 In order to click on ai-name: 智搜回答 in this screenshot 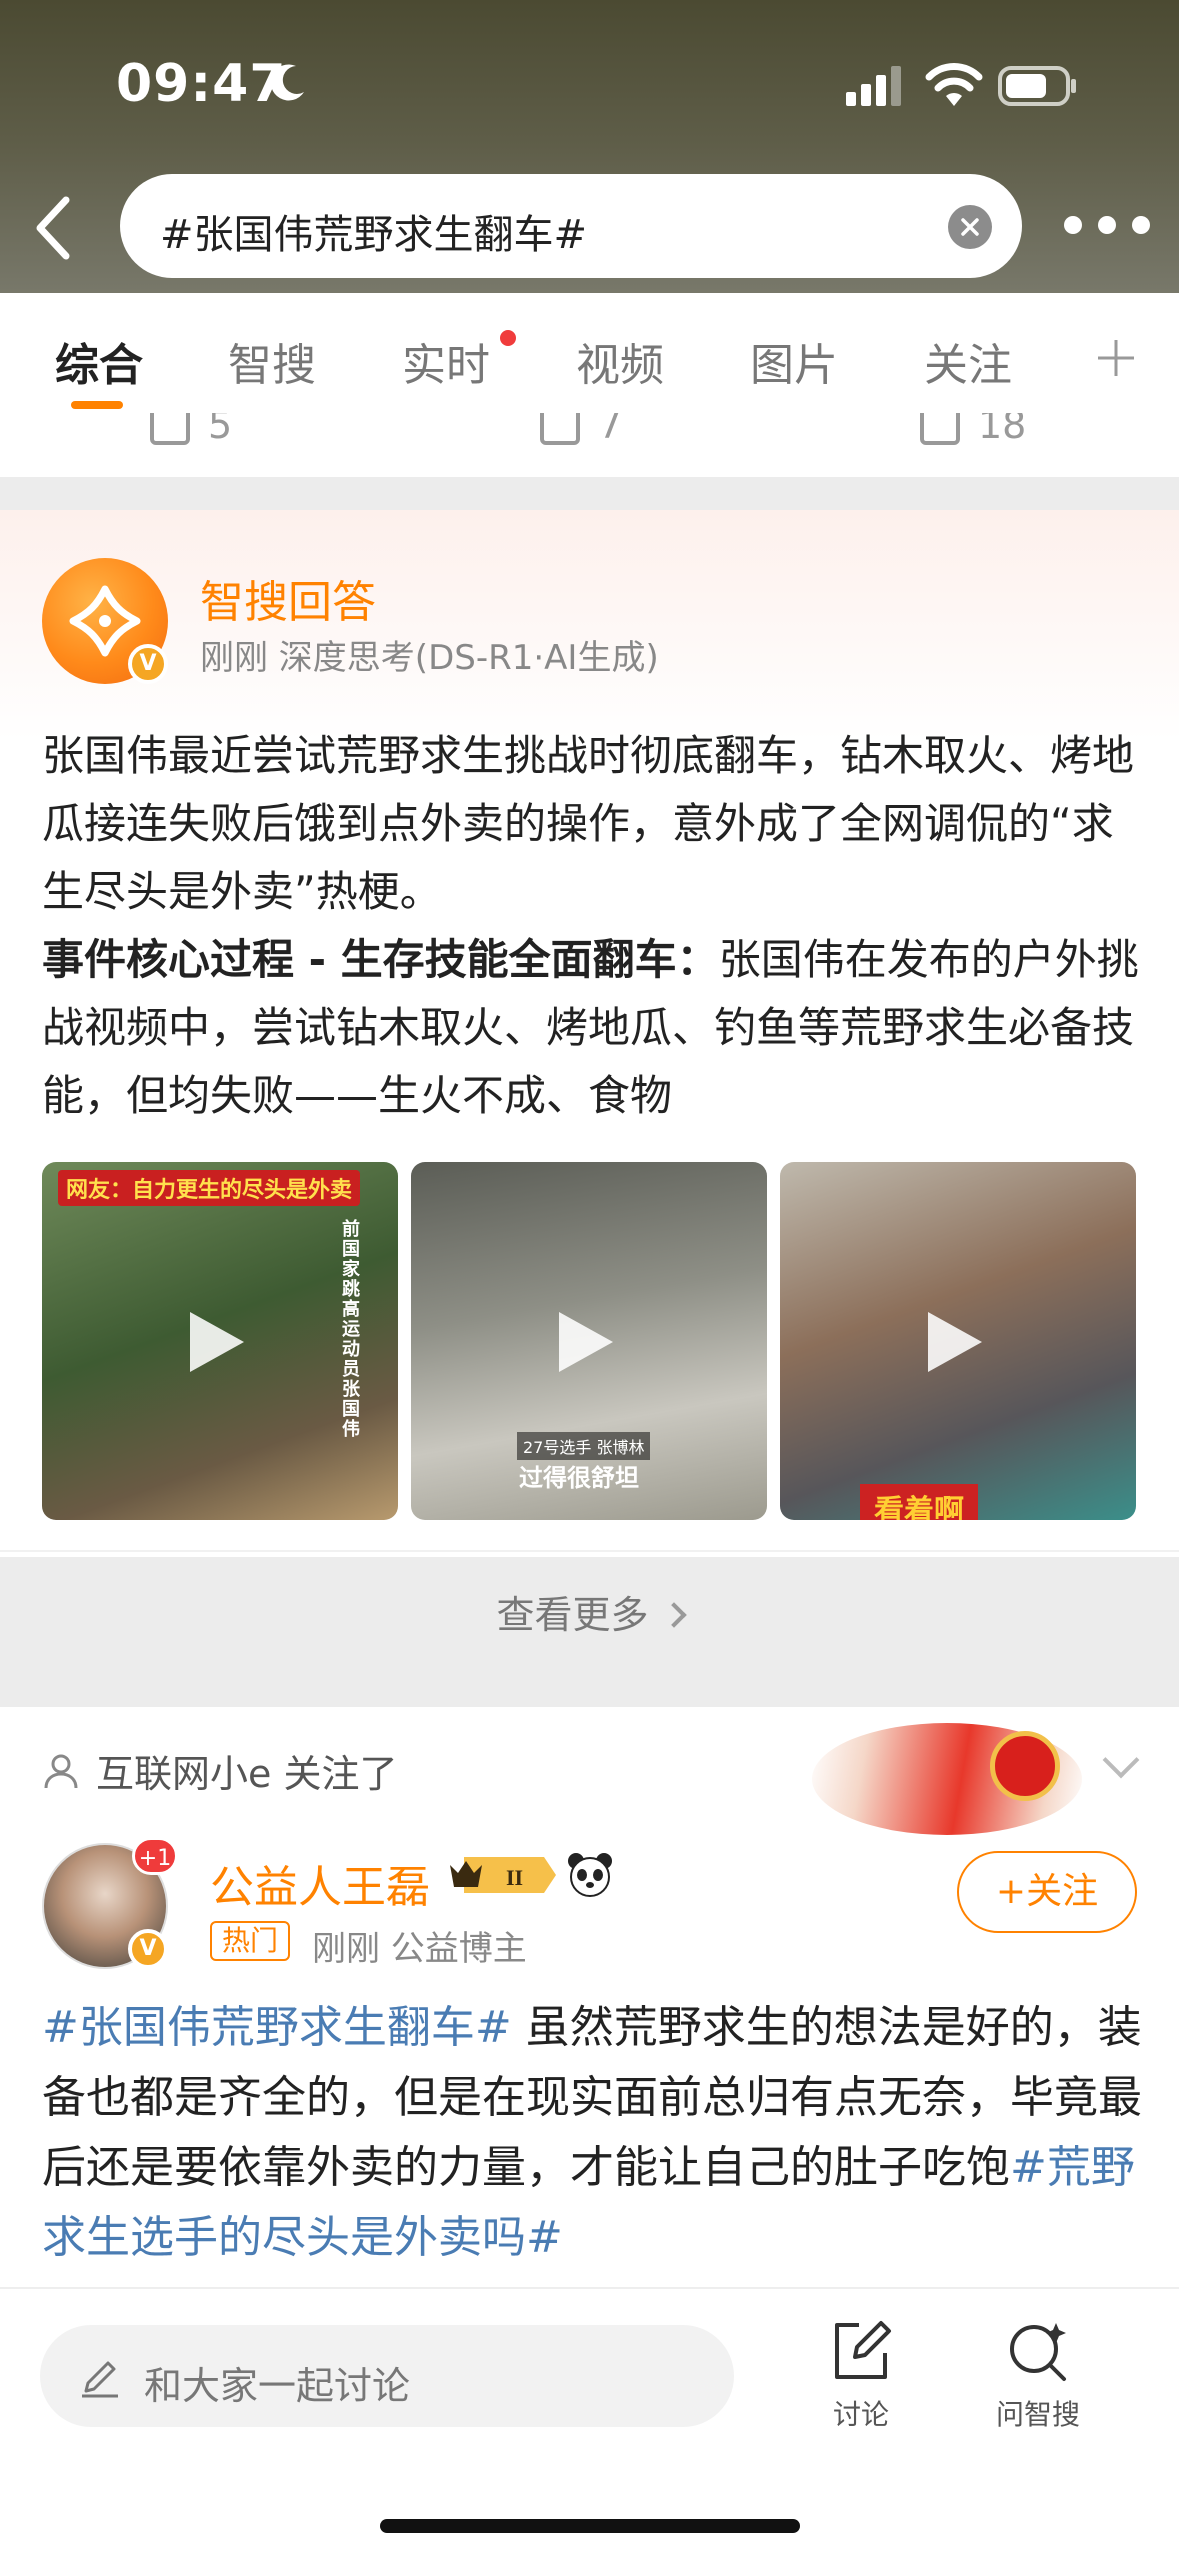, I will do `click(288, 598)`.